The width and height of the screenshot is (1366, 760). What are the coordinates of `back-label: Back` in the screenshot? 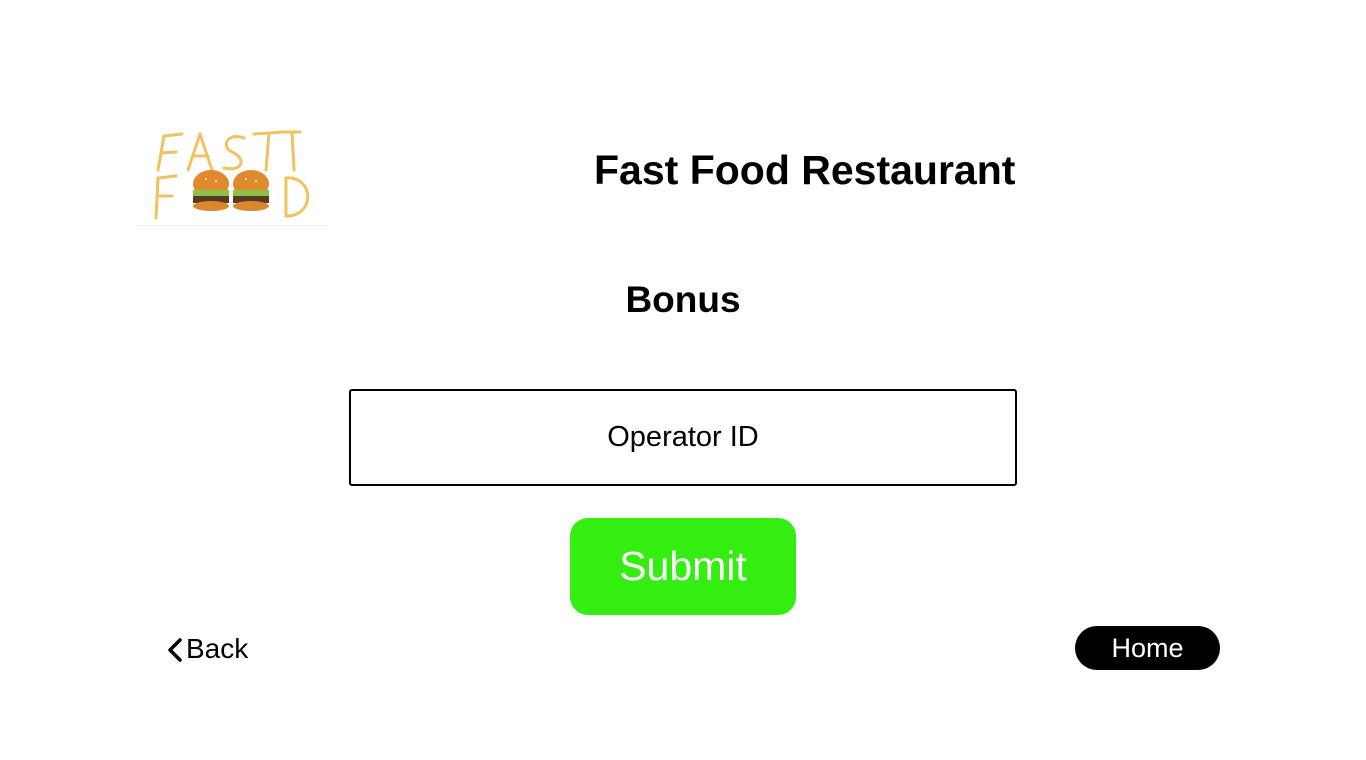 It's located at (217, 648).